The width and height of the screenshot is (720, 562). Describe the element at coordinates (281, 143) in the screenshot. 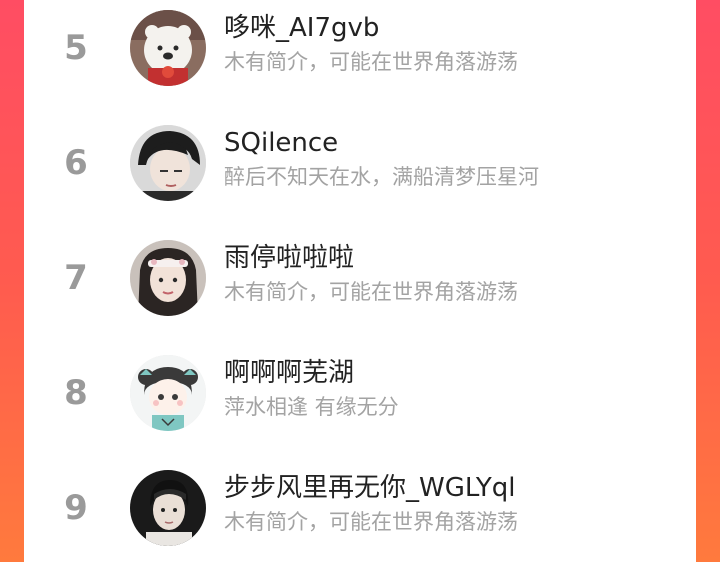

I see `username: SQilence` at that location.